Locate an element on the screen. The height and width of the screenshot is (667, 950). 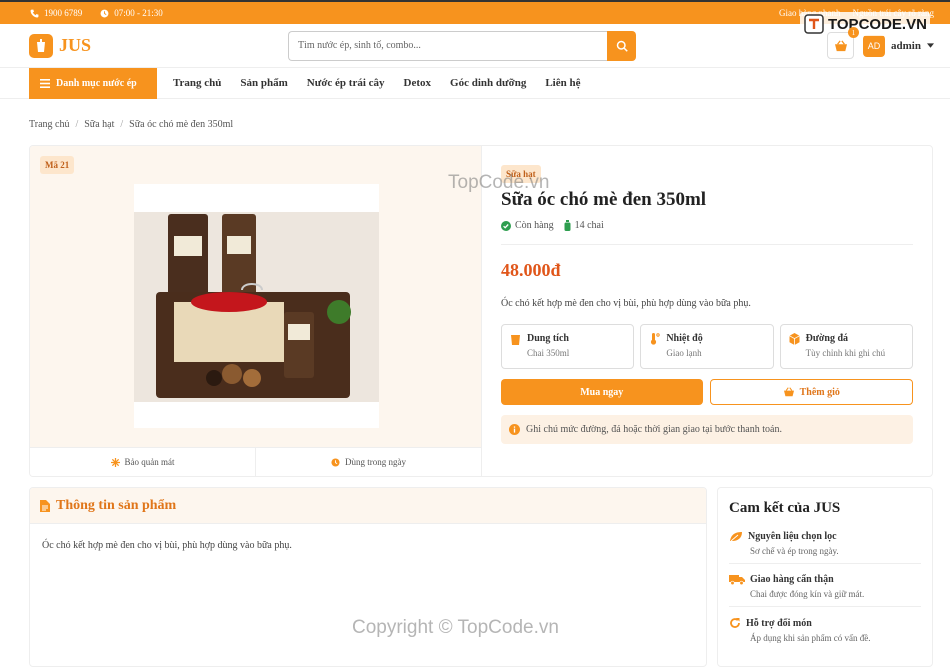
cart-count-badge: 1 is located at coordinates (854, 32).